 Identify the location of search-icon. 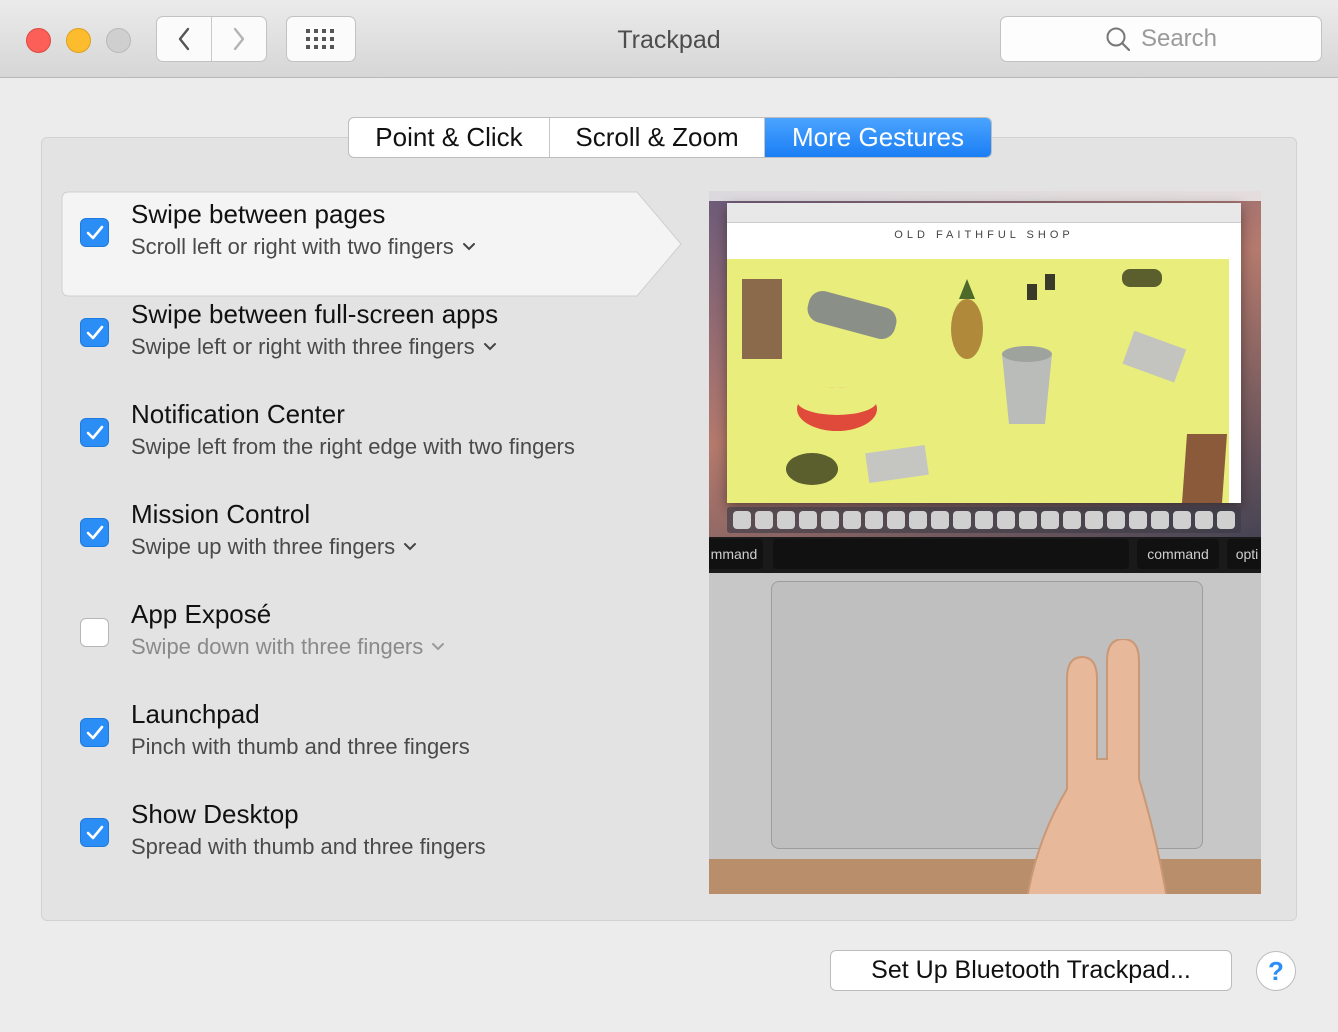
(1118, 39).